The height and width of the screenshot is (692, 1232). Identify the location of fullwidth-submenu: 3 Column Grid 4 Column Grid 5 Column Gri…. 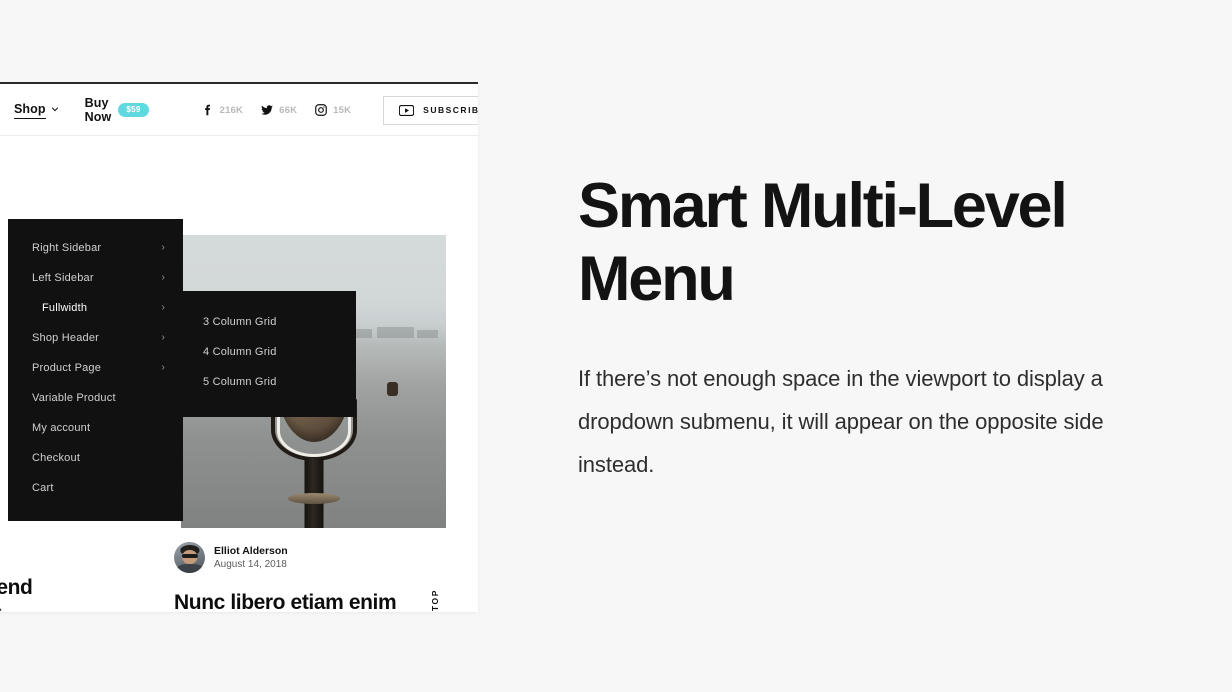
(269, 354).